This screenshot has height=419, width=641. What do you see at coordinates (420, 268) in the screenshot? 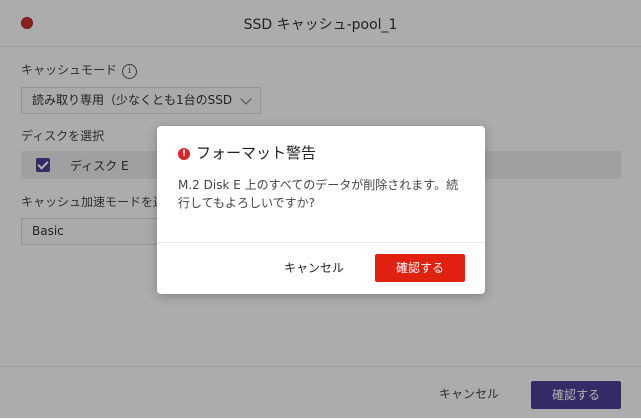
I see `dialog-confirm-button: 確認する` at bounding box center [420, 268].